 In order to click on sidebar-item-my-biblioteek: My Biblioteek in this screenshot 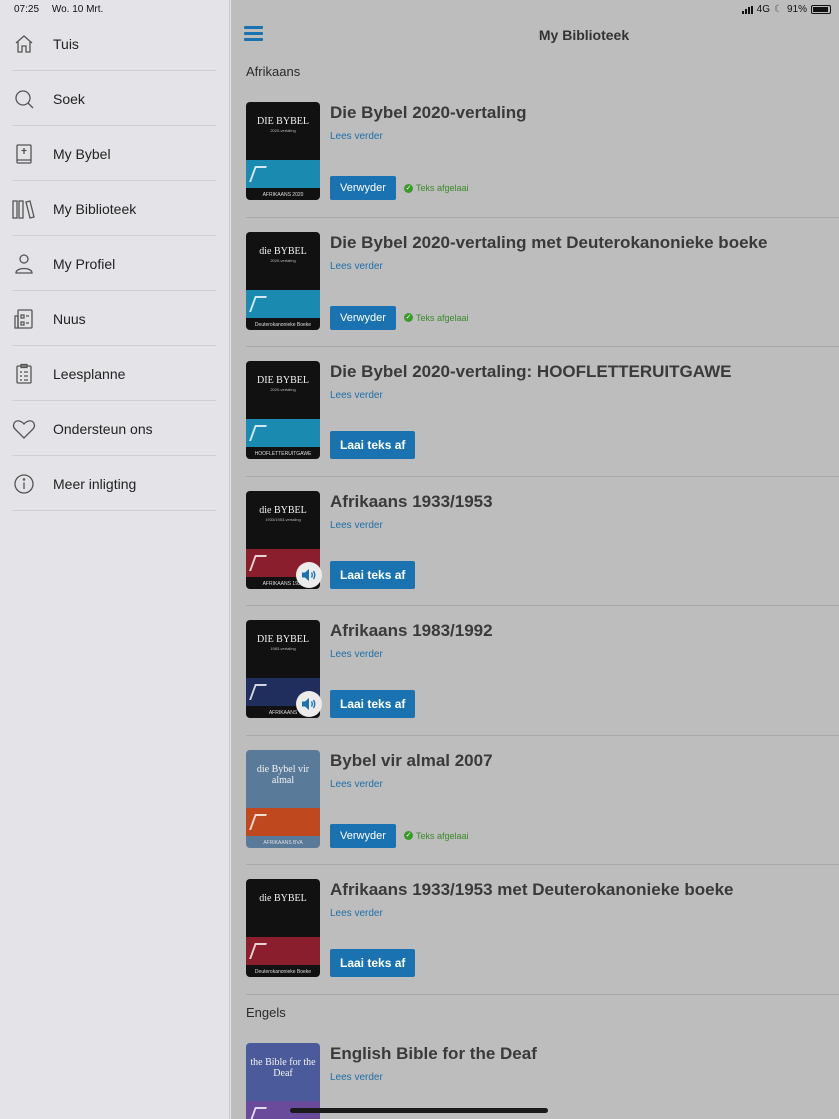, I will do `click(115, 208)`.